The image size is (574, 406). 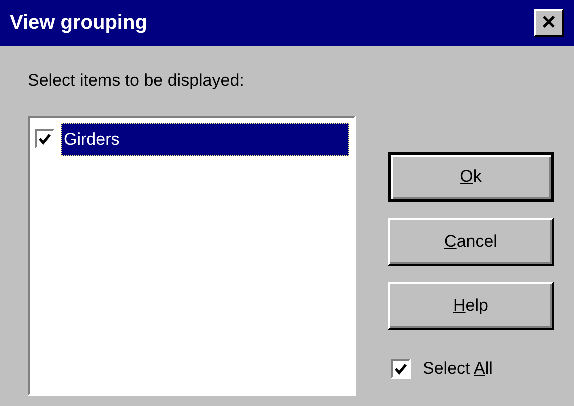 I want to click on window-title: View grouping, so click(x=79, y=23).